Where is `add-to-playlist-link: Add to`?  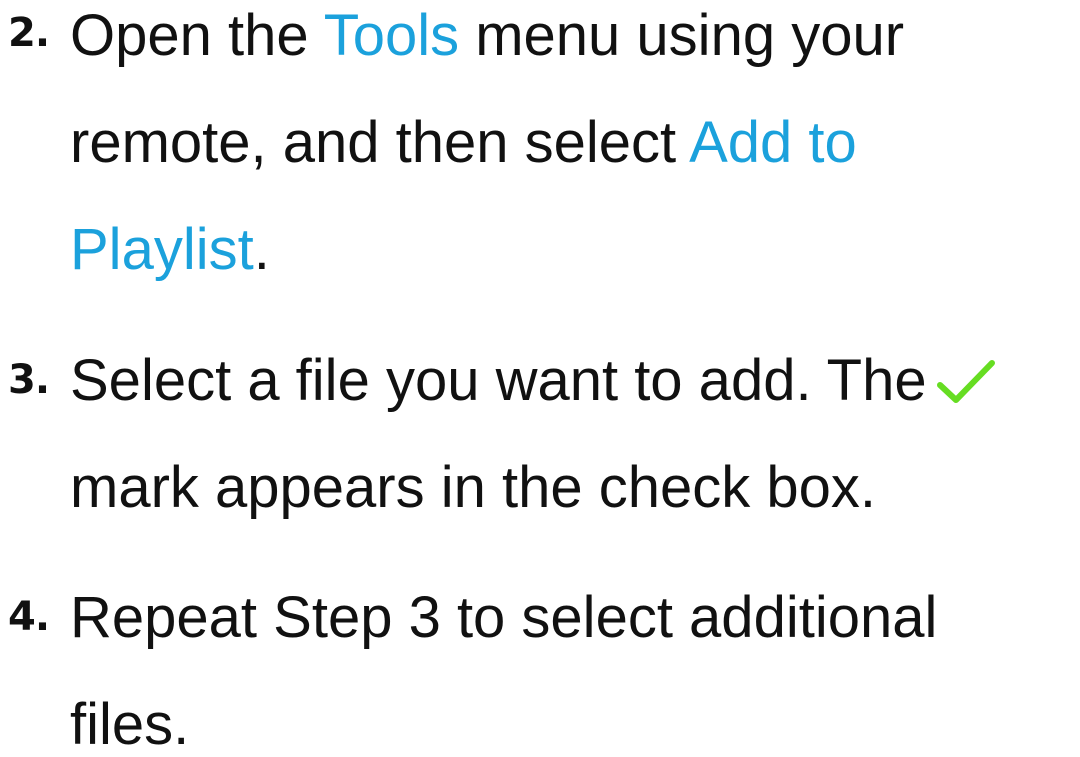
add-to-playlist-link: Add to is located at coordinates (773, 142).